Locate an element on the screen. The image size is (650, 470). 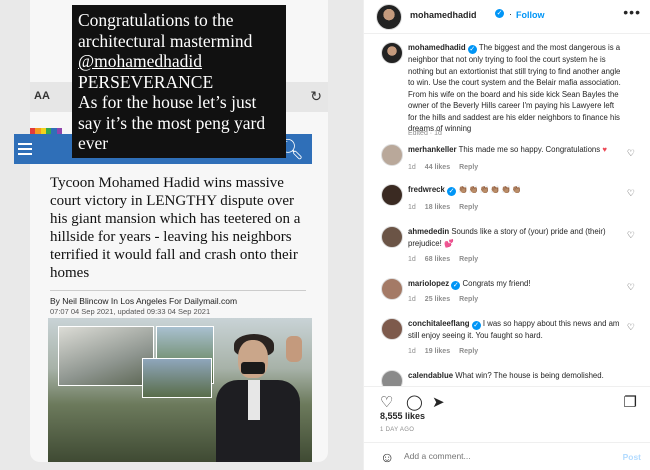
hearts-emoji: 💕 is located at coordinates (448, 243).